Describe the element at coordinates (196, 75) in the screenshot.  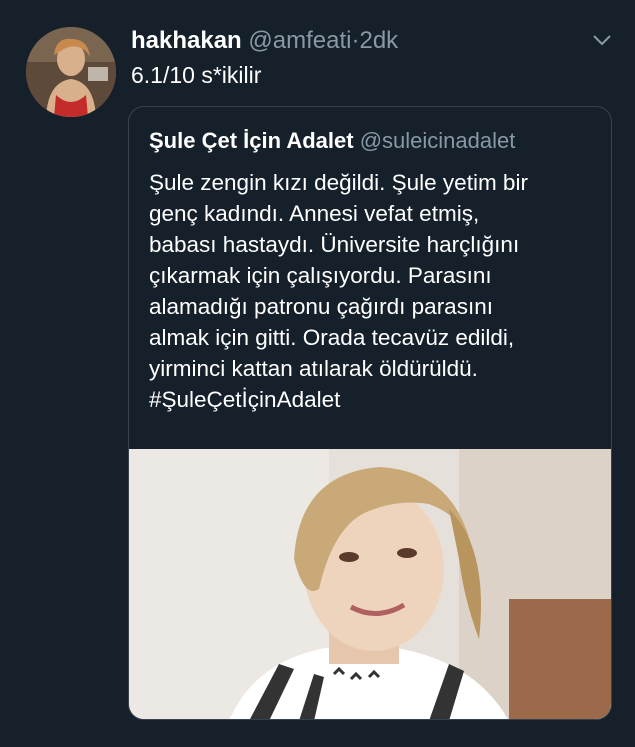
I see `tweet-text: 6.1/10 s*ikilir` at that location.